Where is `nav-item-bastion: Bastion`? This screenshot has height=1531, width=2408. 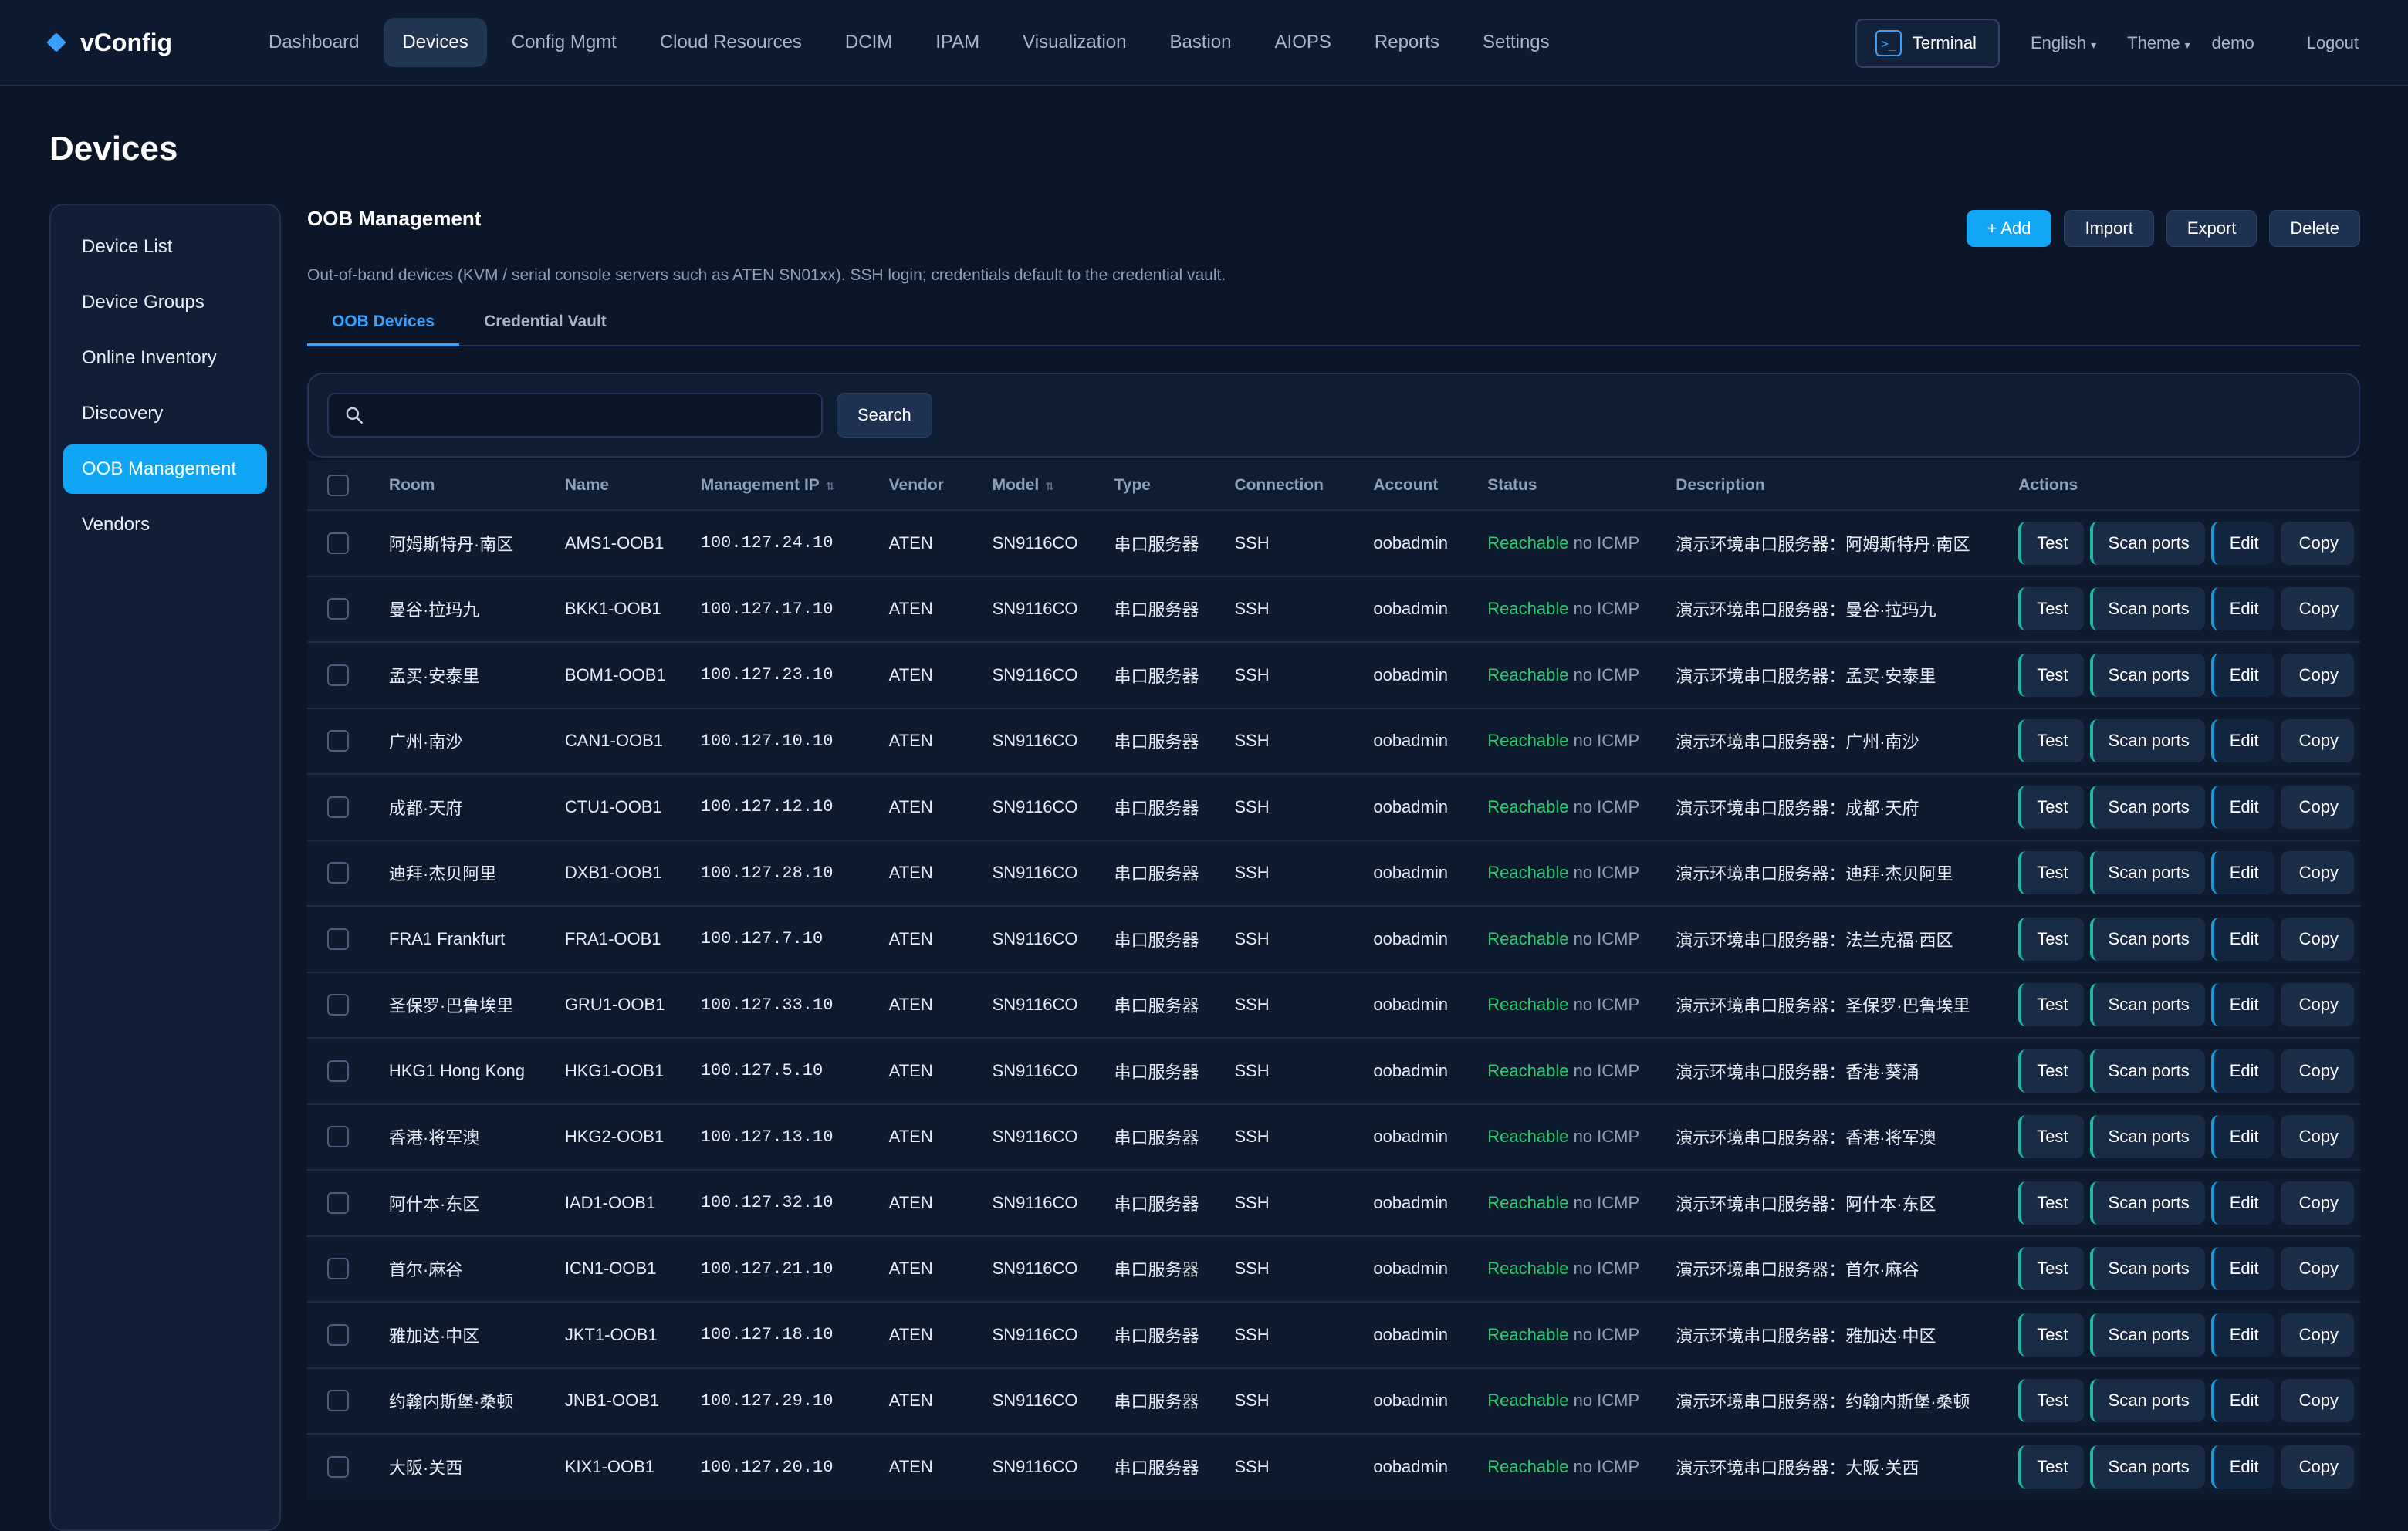 nav-item-bastion: Bastion is located at coordinates (1201, 43).